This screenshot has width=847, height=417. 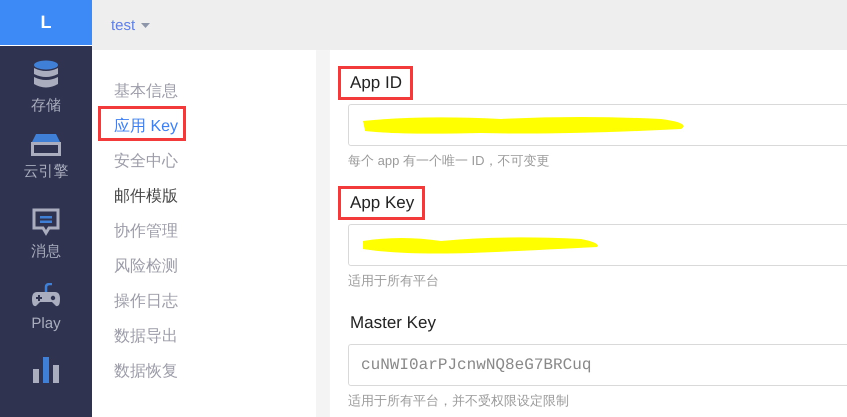 I want to click on nav-label: Play, so click(x=46, y=323).